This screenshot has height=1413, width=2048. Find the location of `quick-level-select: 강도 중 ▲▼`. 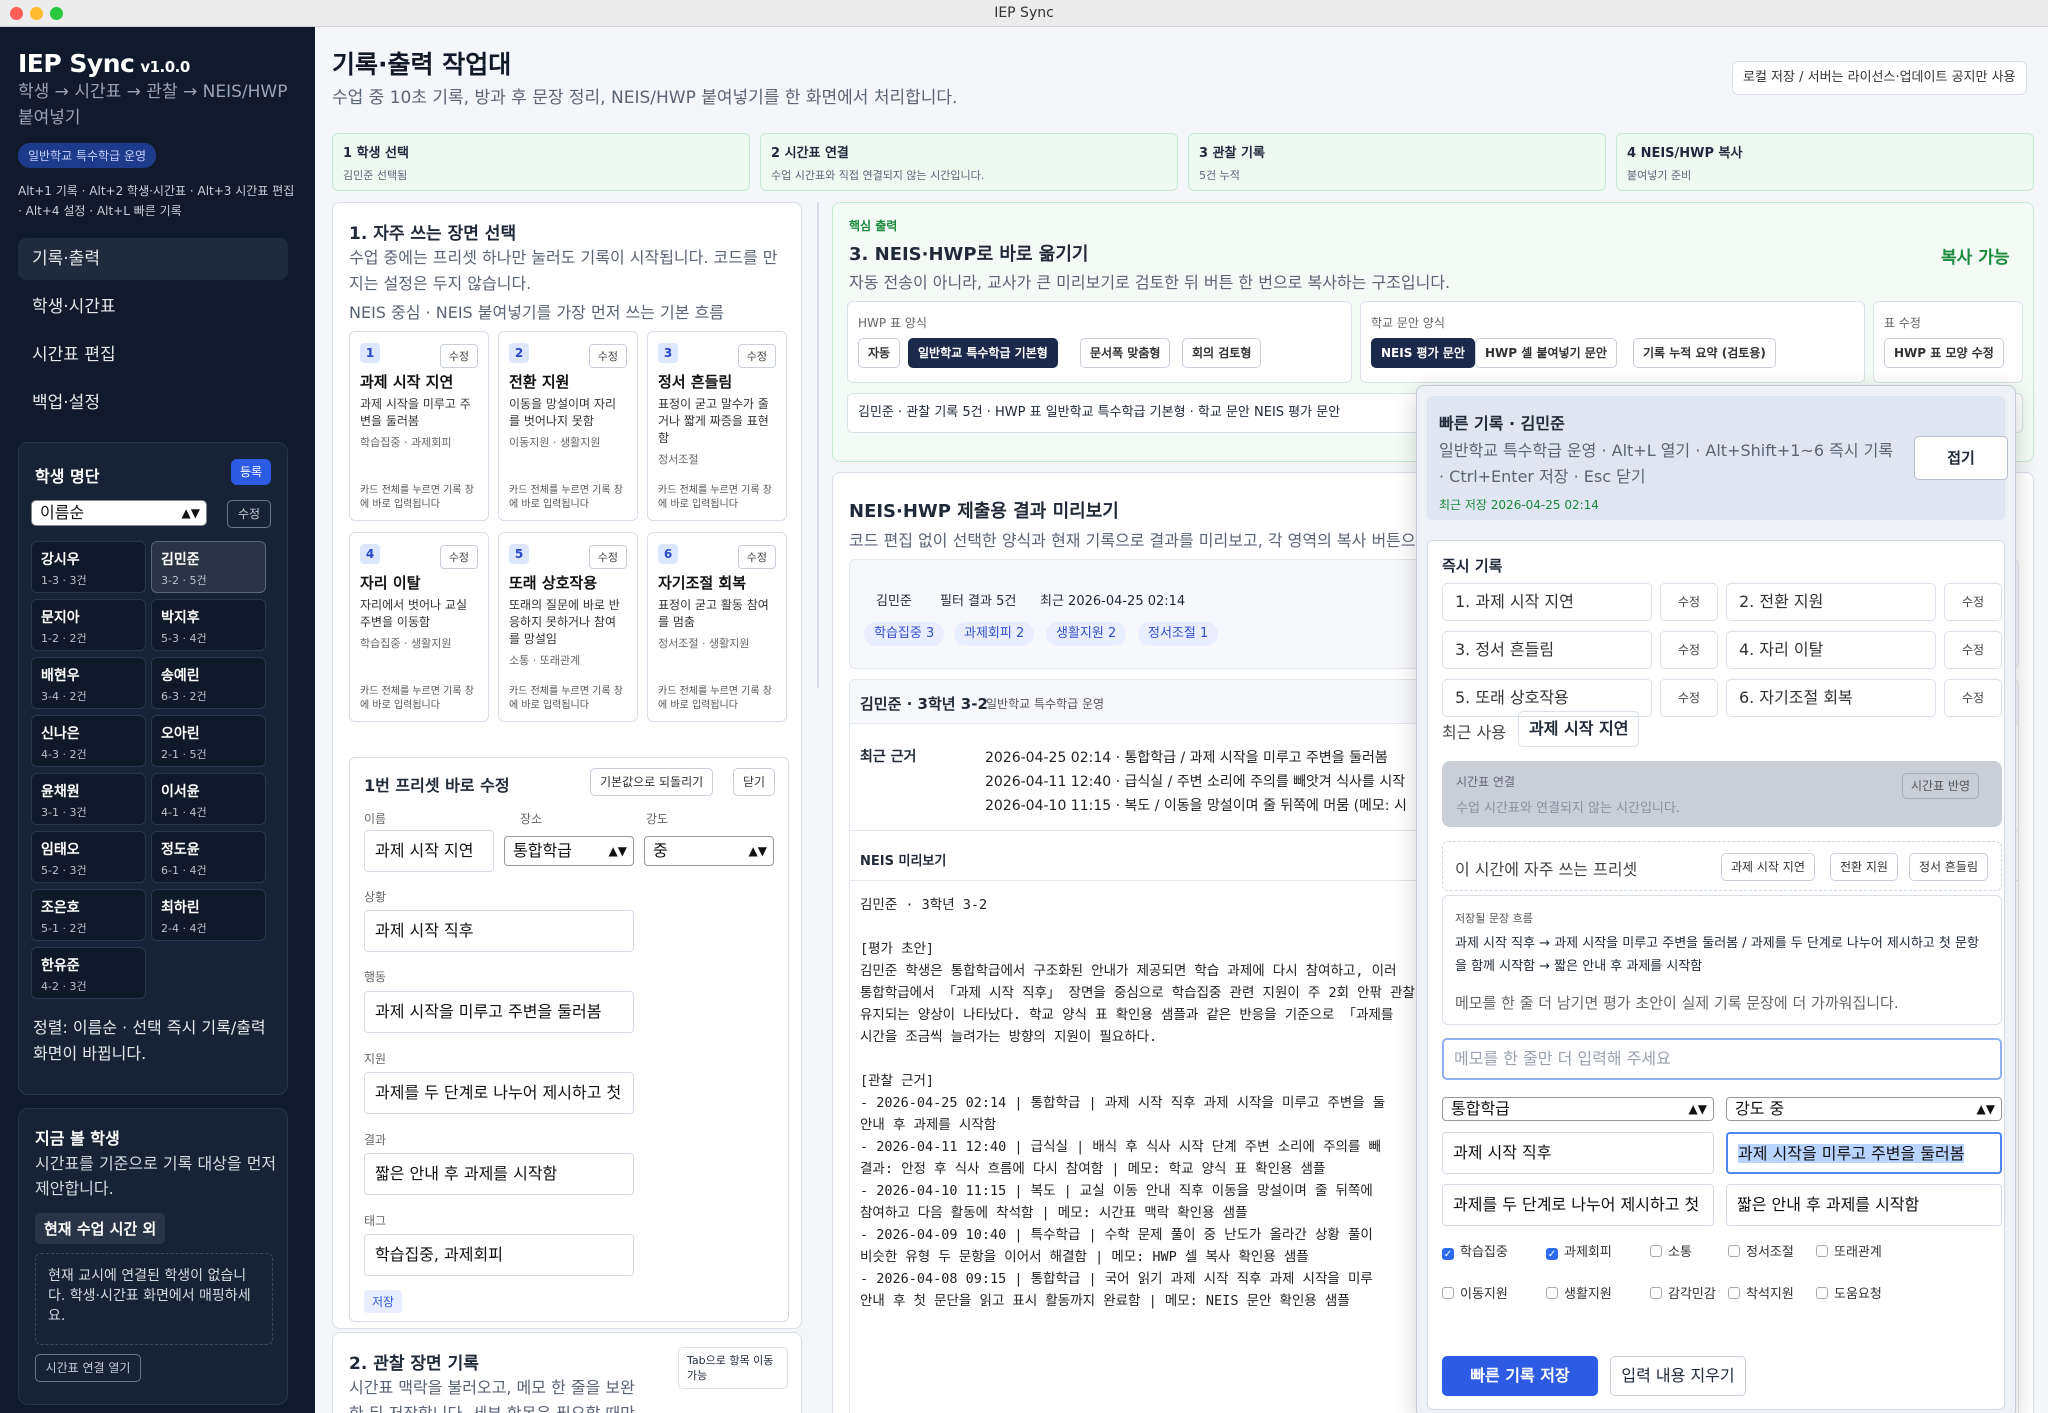

quick-level-select: 강도 중 ▲▼ is located at coordinates (1864, 1109).